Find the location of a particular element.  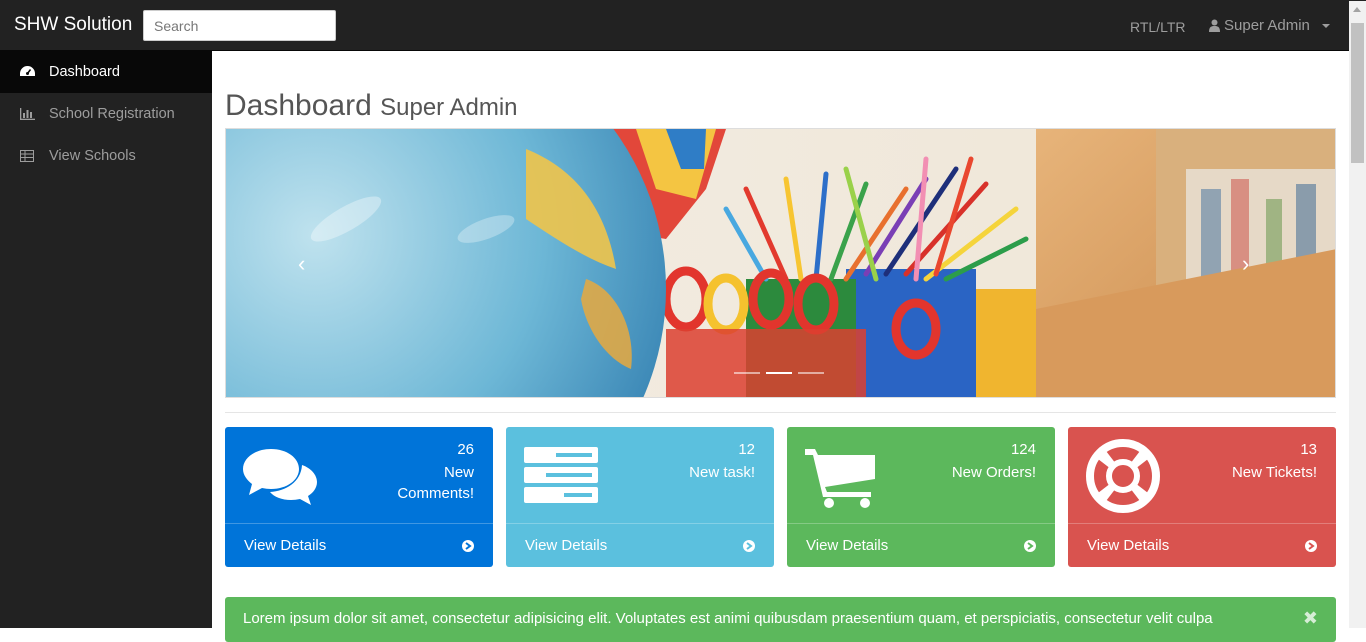

panel-orders: 124 New Orders! View Details is located at coordinates (921, 497).